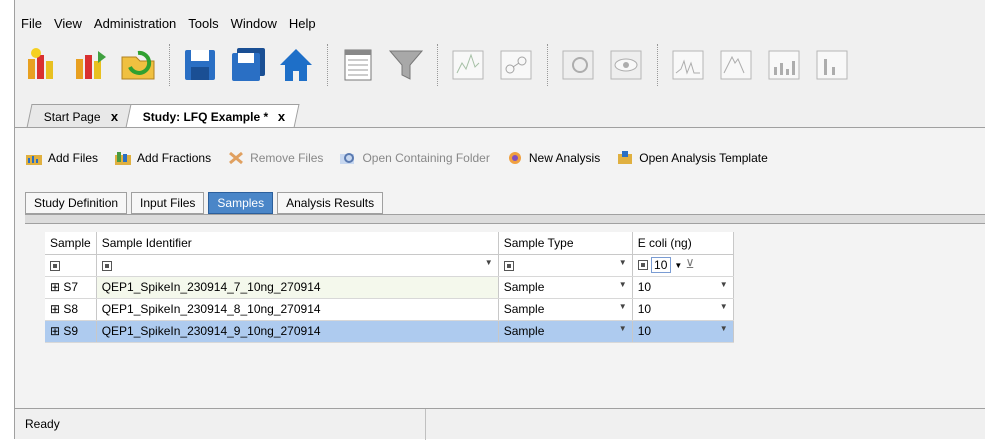 The width and height of the screenshot is (985, 440). What do you see at coordinates (71, 309) in the screenshot?
I see `sample-cell: ⊞ S8` at bounding box center [71, 309].